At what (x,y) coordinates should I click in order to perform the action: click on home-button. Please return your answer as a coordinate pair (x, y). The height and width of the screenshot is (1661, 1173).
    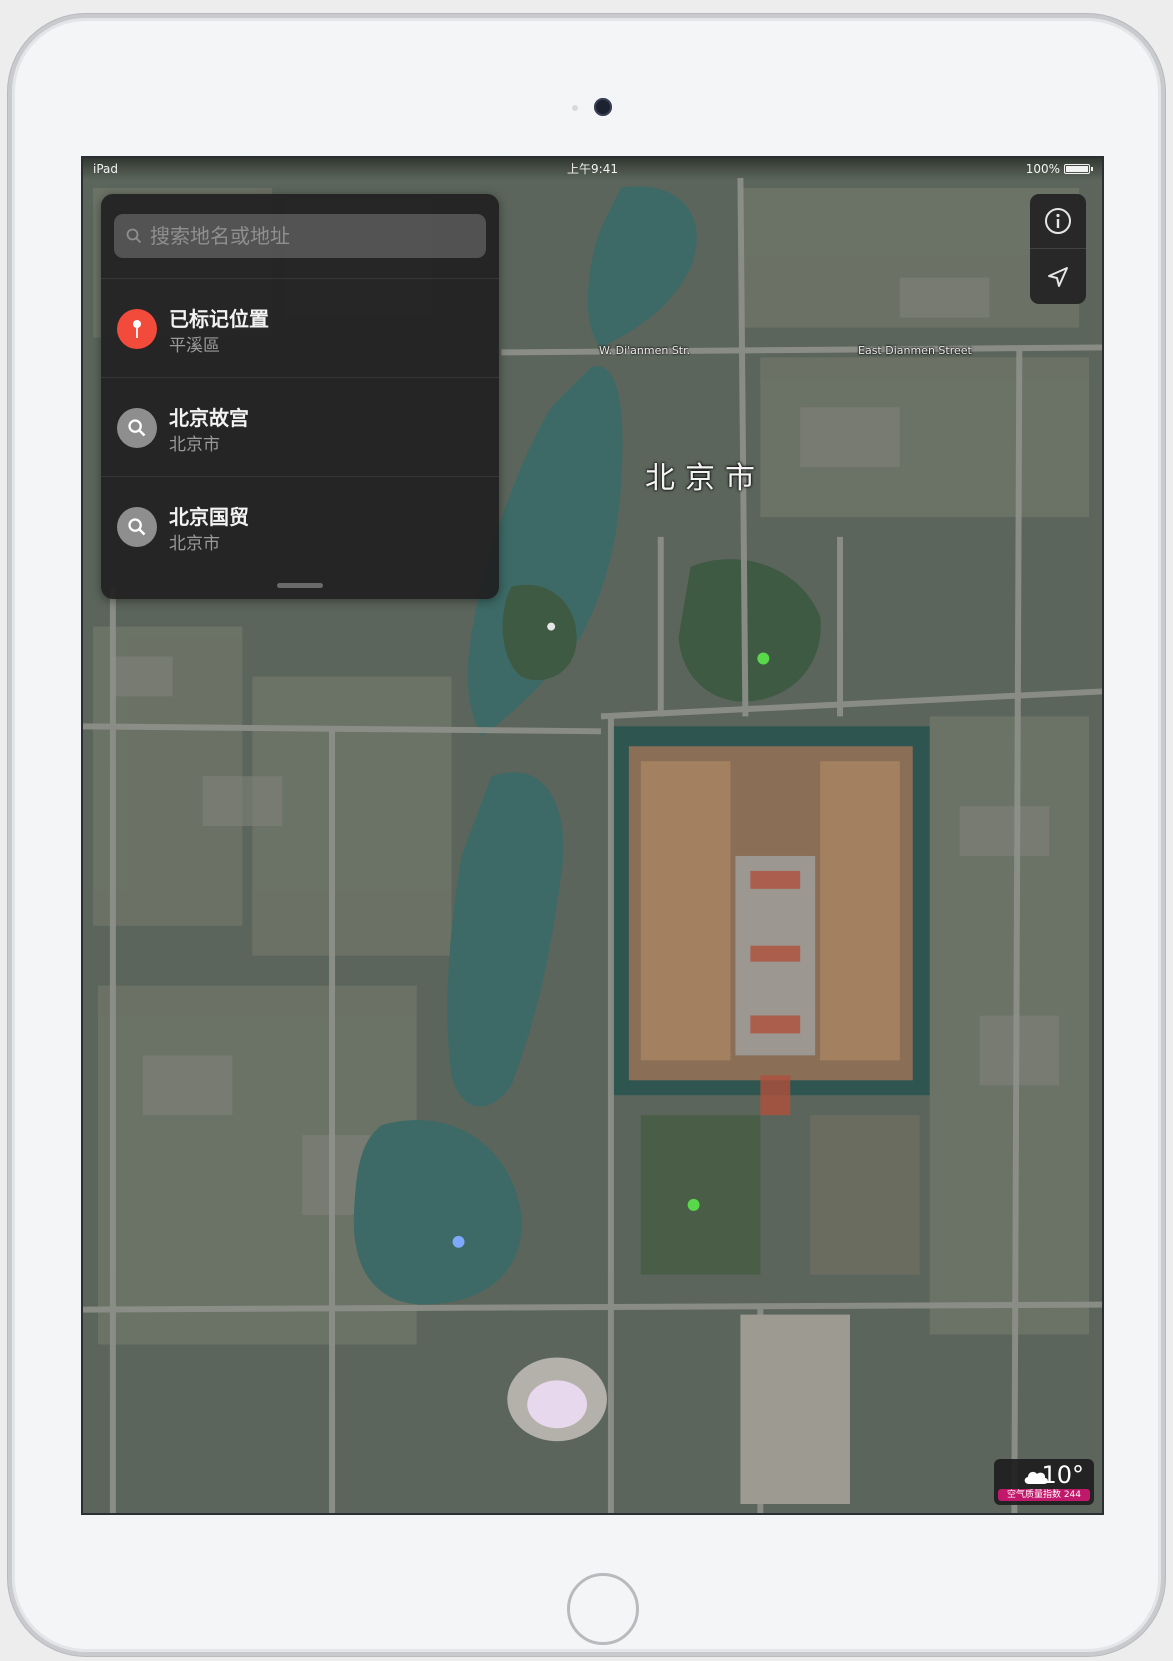
    Looking at the image, I should click on (603, 1609).